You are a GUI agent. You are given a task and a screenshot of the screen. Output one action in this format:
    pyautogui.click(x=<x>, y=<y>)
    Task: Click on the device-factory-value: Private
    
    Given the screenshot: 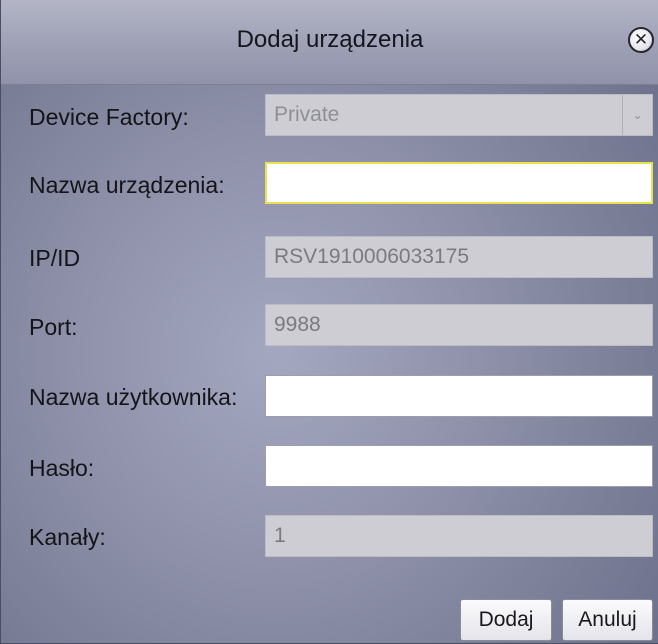 What is the action you would take?
    pyautogui.click(x=307, y=114)
    